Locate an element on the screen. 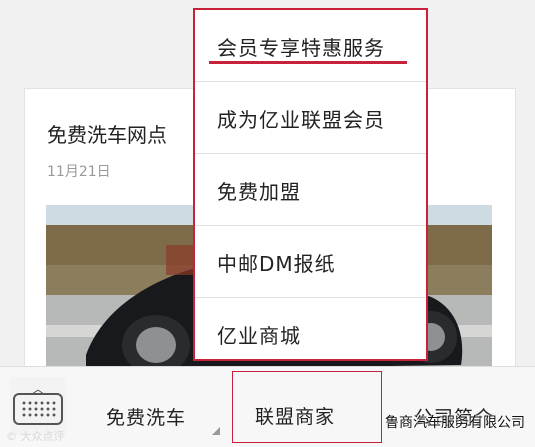  tab-label: 联盟商家 is located at coordinates (295, 417).